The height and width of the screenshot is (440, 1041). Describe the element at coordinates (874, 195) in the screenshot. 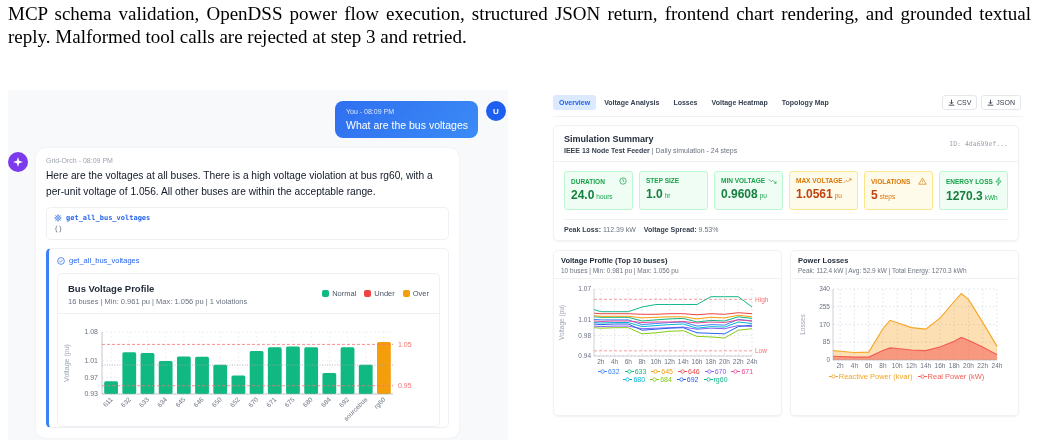

I see `metric-value: 5` at that location.